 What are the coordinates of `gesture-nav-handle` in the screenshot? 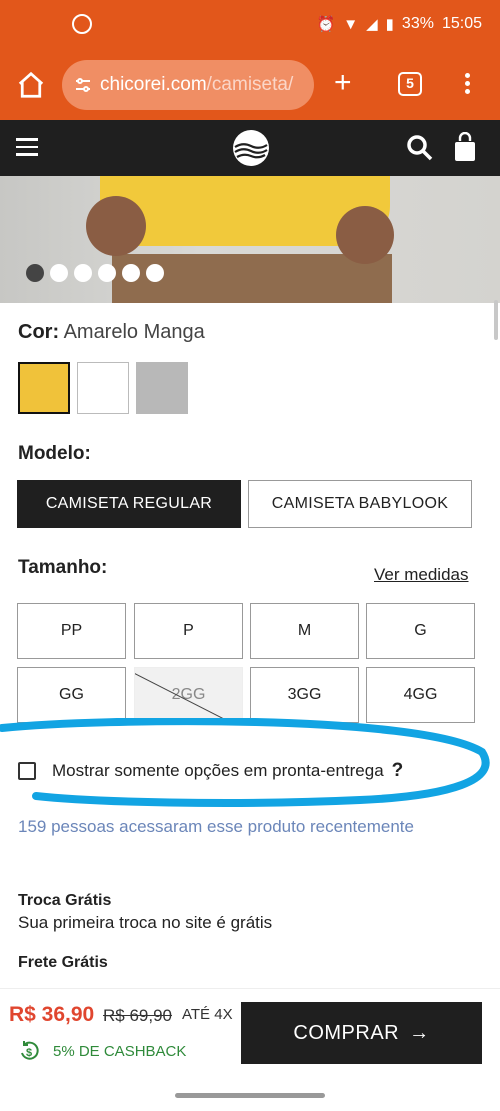 It's located at (250, 1095).